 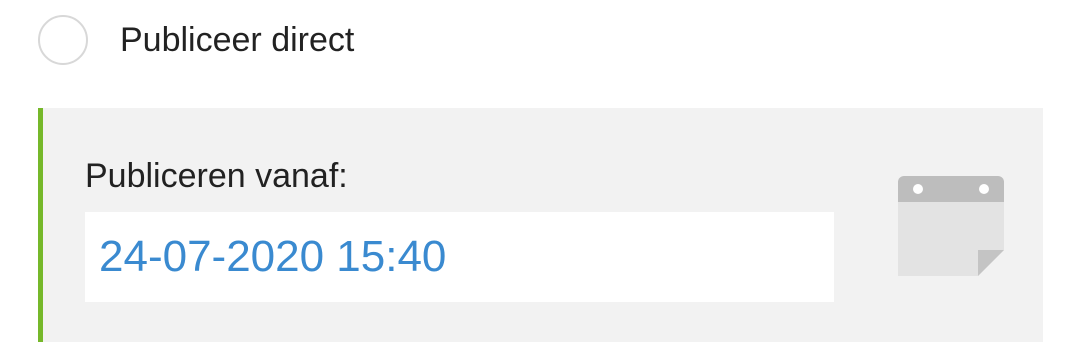 I want to click on publish-direct-label: Publiceer direct, so click(x=237, y=40).